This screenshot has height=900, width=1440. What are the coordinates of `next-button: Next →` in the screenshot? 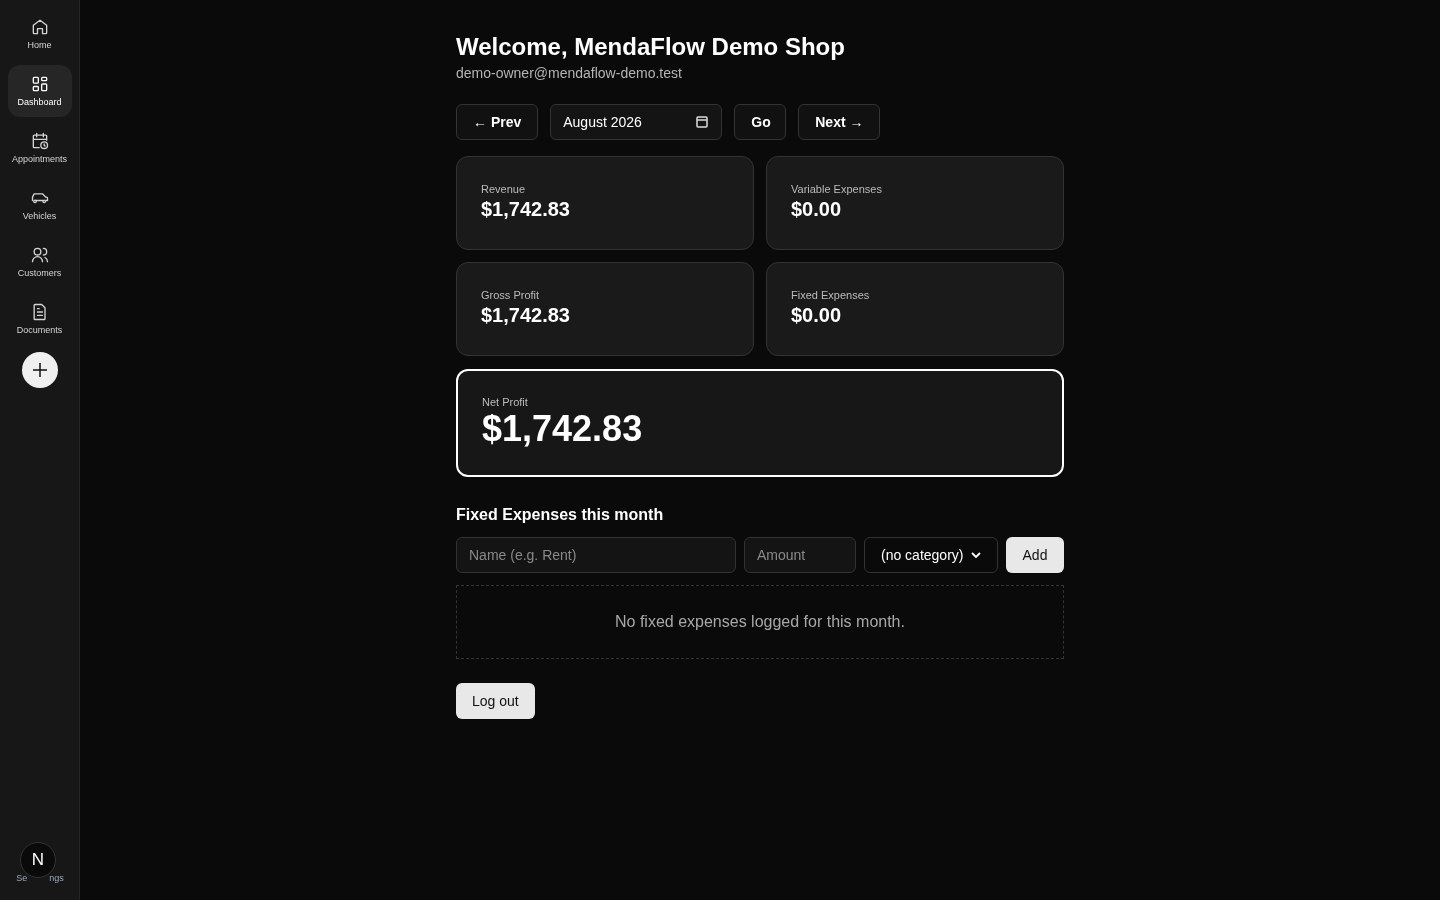 It's located at (839, 122).